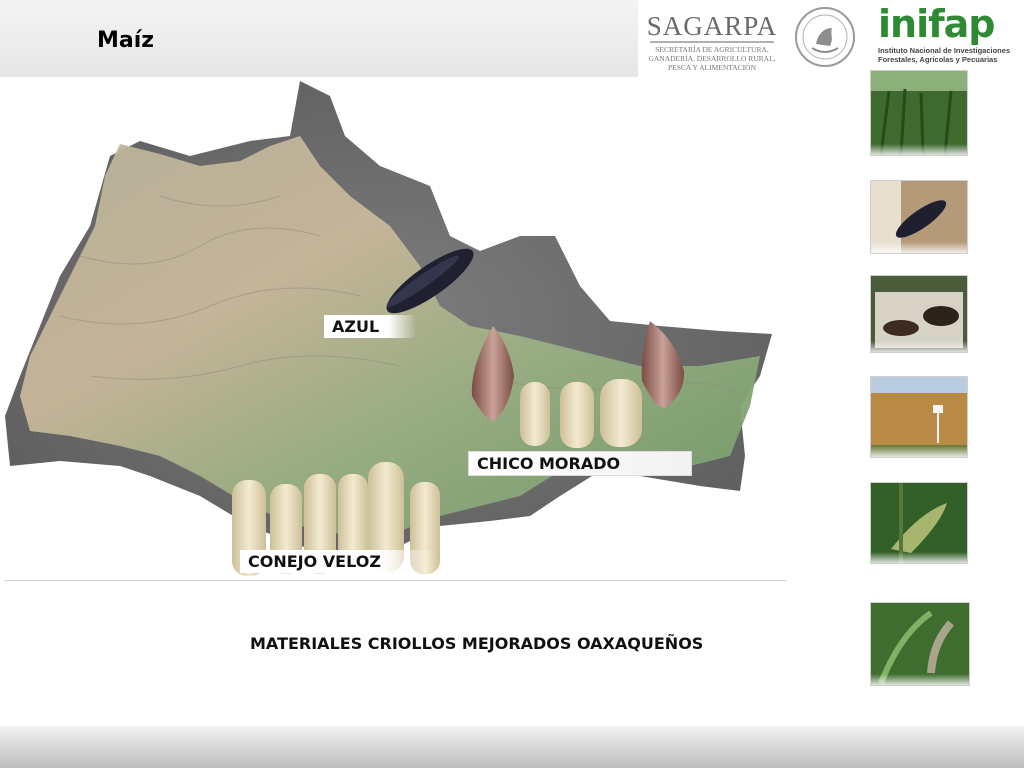 The width and height of the screenshot is (1024, 768). I want to click on sagarpa-logo-name: SAGARPA, so click(712, 26).